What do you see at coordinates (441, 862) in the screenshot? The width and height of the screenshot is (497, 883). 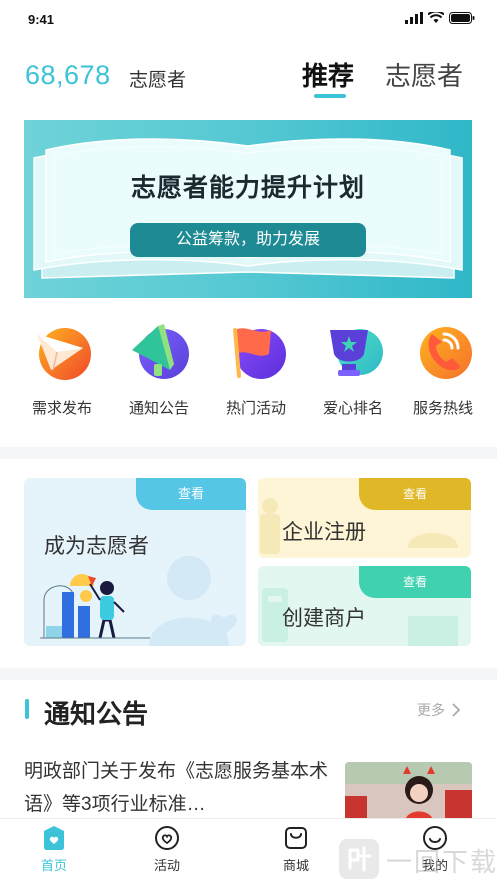 I see `watermark-text: 一回下载` at bounding box center [441, 862].